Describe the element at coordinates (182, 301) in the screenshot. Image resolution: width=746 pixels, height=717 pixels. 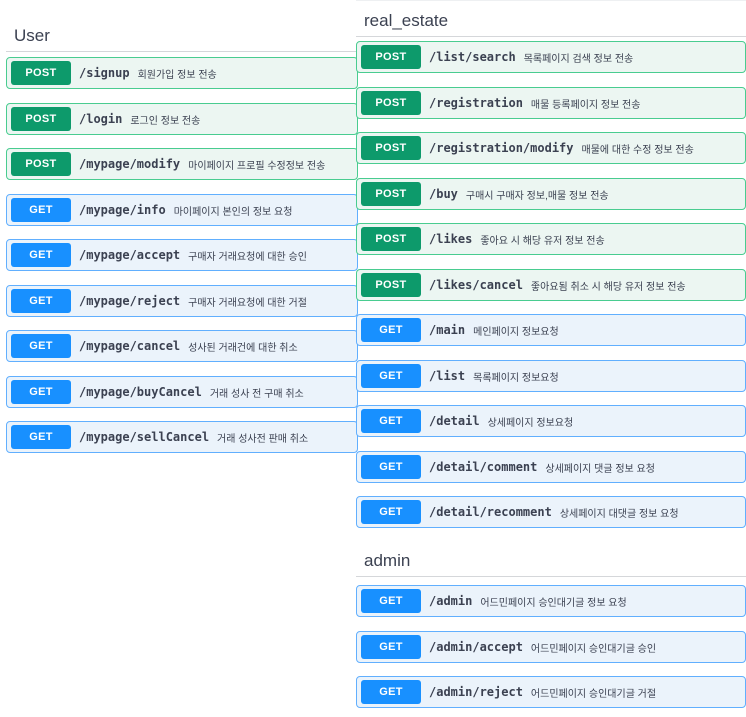
I see `operation-user-mypage-reject: GET/mypage/reject 구매자 거래요청에 대한 거절` at that location.